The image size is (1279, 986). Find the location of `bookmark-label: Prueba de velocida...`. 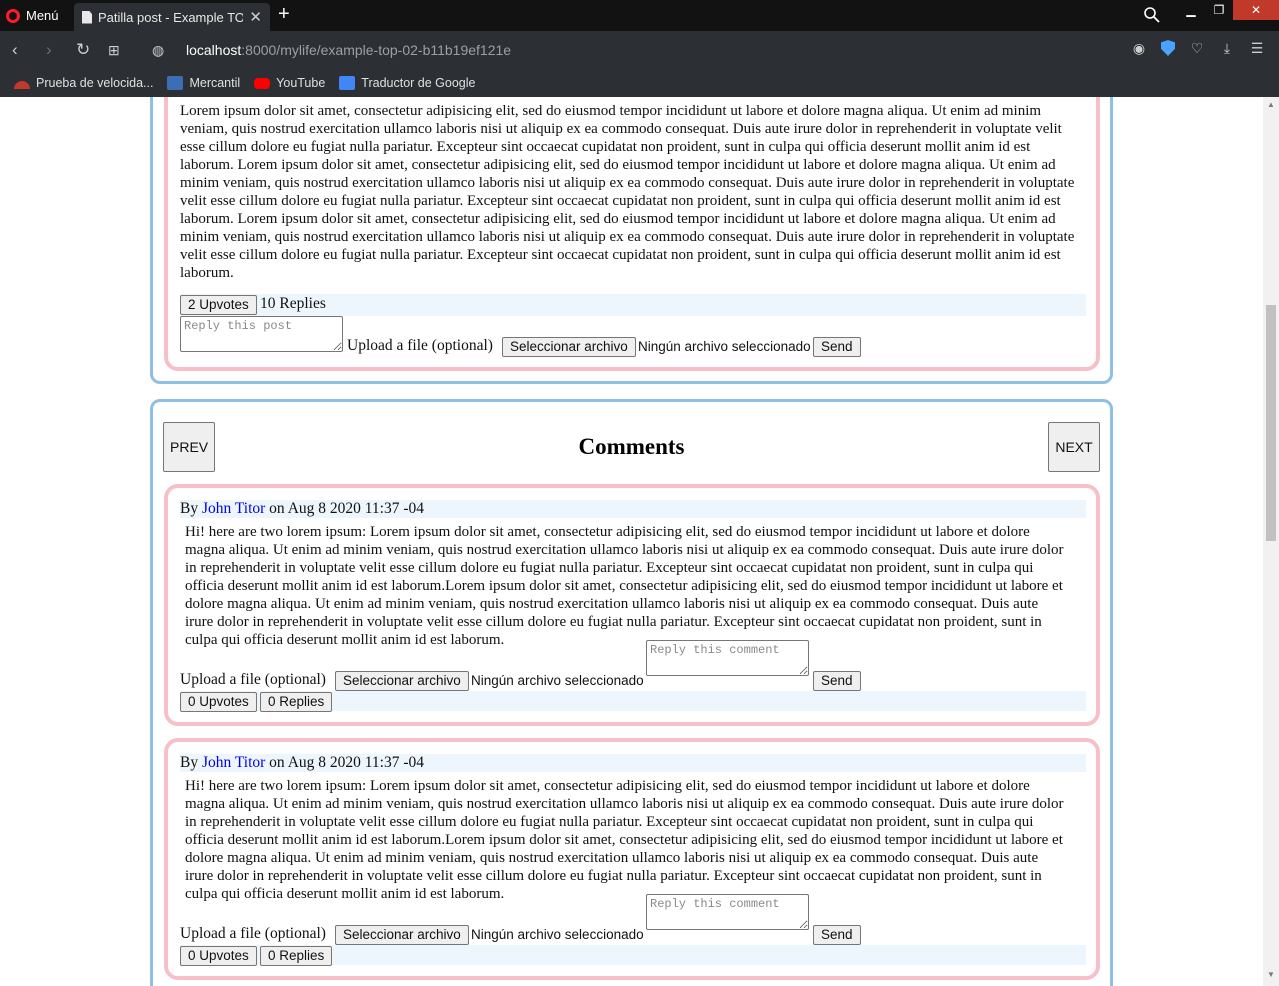

bookmark-label: Prueba de velocida... is located at coordinates (95, 83).